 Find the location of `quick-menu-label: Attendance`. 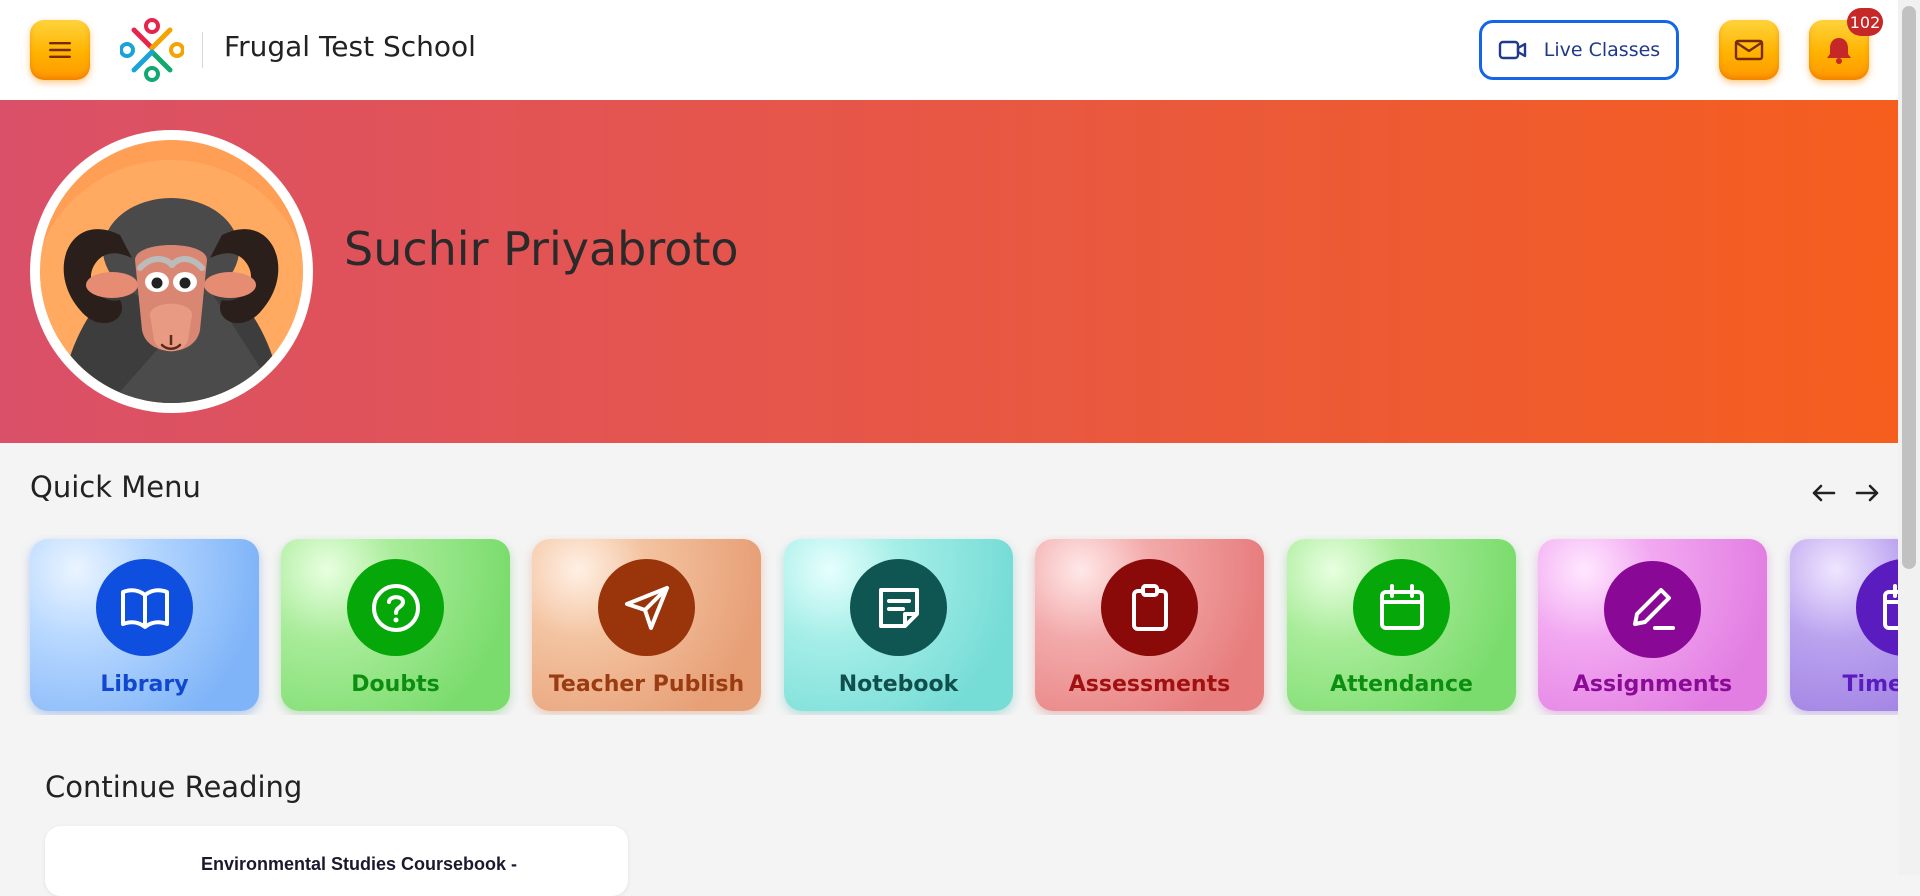

quick-menu-label: Attendance is located at coordinates (1401, 684).